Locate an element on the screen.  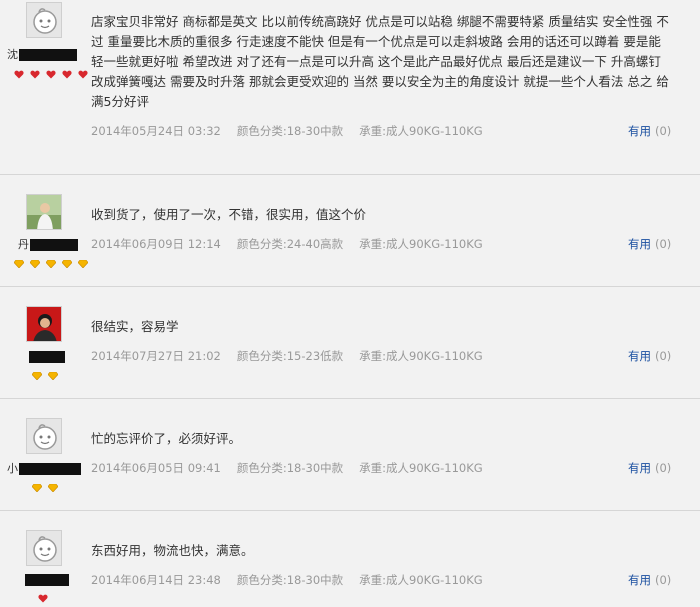
user-photo-avatar is located at coordinates (44, 212).